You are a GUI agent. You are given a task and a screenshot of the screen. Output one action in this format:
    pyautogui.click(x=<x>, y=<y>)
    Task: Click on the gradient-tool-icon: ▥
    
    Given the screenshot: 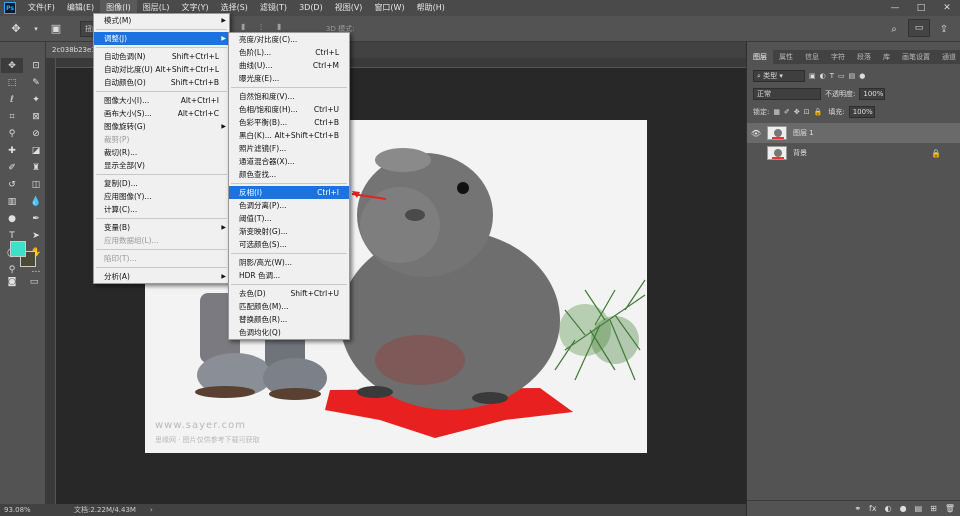 What is the action you would take?
    pyautogui.click(x=12, y=201)
    